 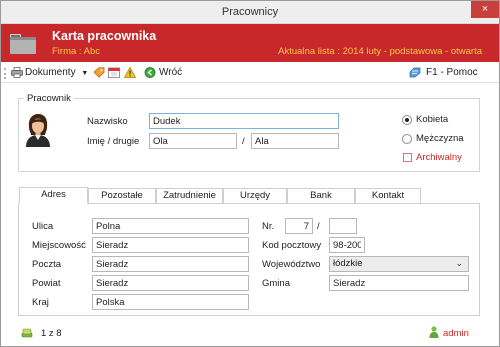 I want to click on warning-icon, so click(x=130, y=72).